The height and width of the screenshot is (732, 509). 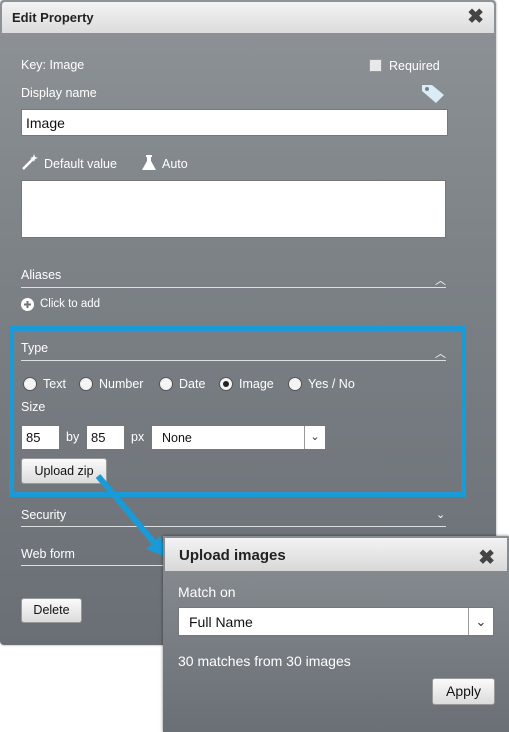 What do you see at coordinates (486, 557) in the screenshot?
I see `close-icon: ✖` at bounding box center [486, 557].